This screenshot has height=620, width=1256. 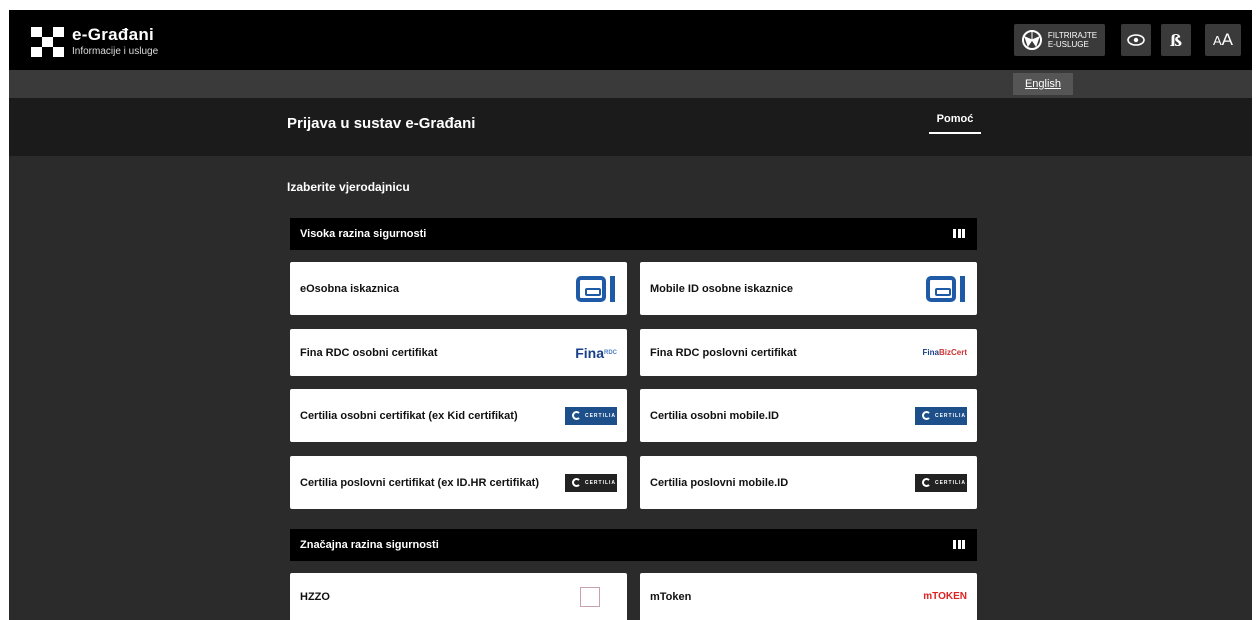 What do you see at coordinates (722, 288) in the screenshot?
I see `credential-label: Mobile ID osobne iskaznice` at bounding box center [722, 288].